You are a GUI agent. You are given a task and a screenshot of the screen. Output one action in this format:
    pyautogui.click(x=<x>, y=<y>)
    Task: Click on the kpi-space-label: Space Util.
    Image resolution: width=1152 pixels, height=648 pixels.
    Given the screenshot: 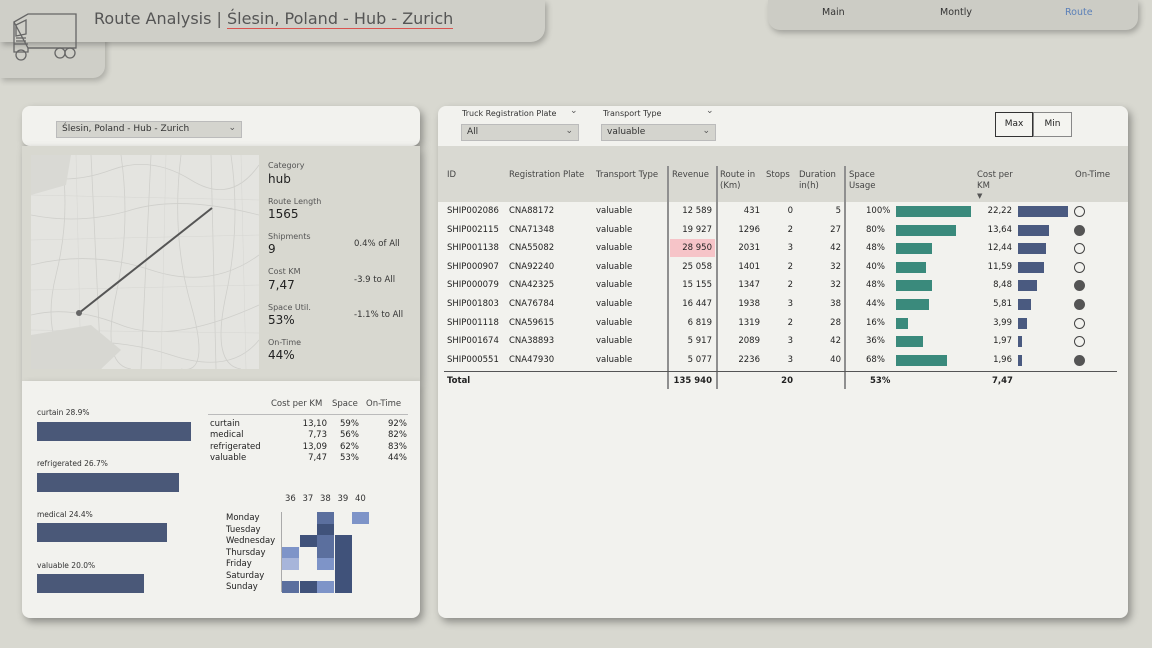 What is the action you would take?
    pyautogui.click(x=289, y=307)
    